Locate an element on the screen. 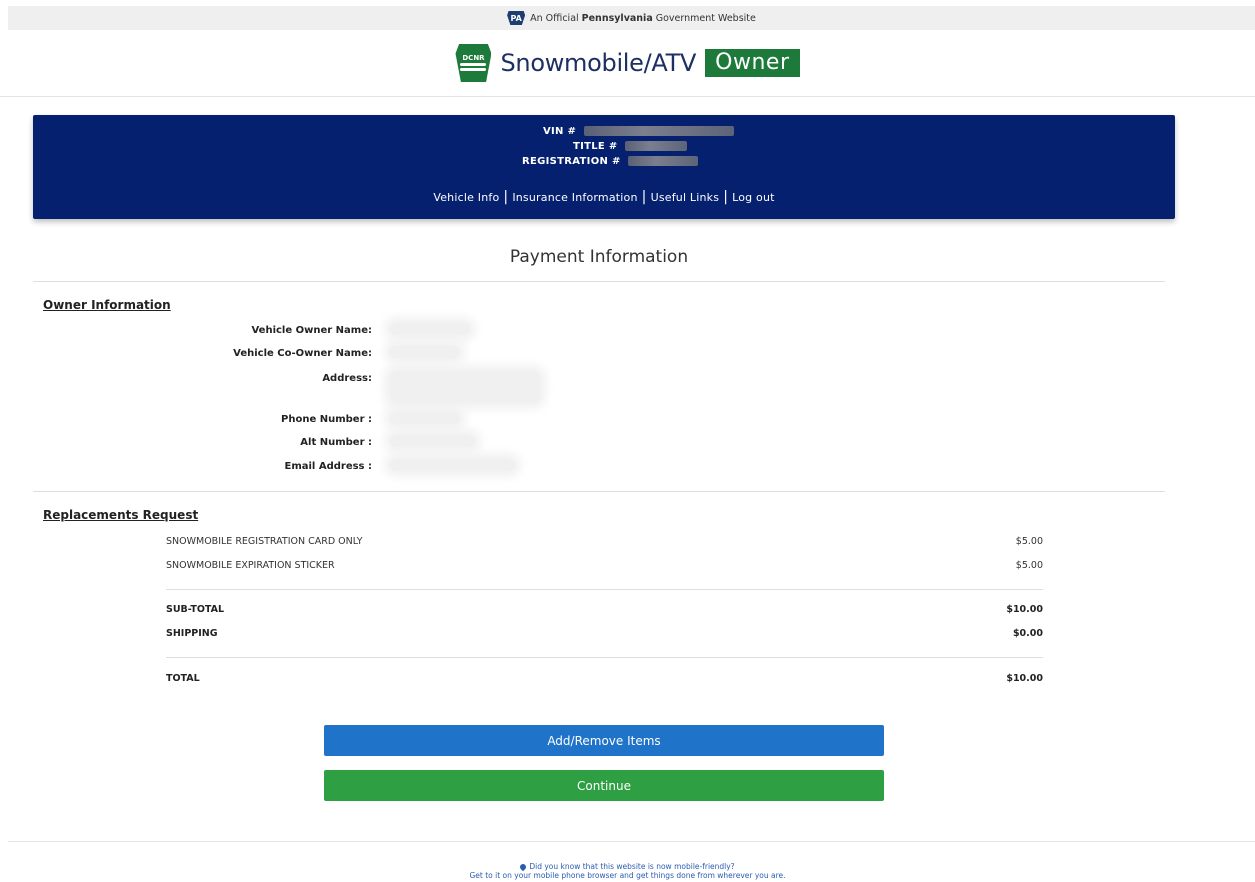  continue-button: Continue is located at coordinates (604, 785).